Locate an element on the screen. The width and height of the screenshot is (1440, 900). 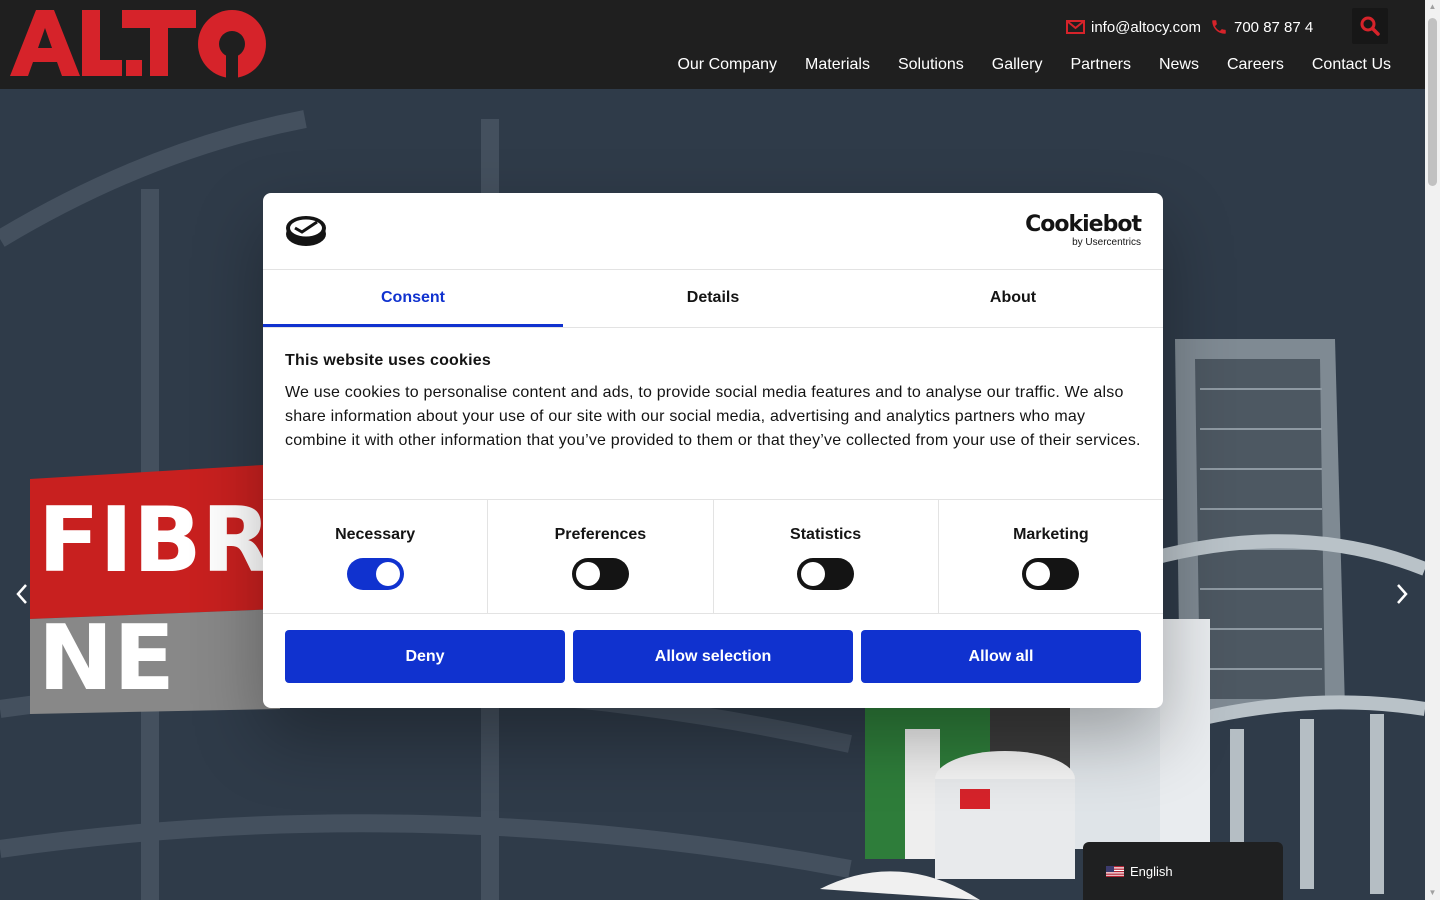
language-label: English is located at coordinates (1151, 871).